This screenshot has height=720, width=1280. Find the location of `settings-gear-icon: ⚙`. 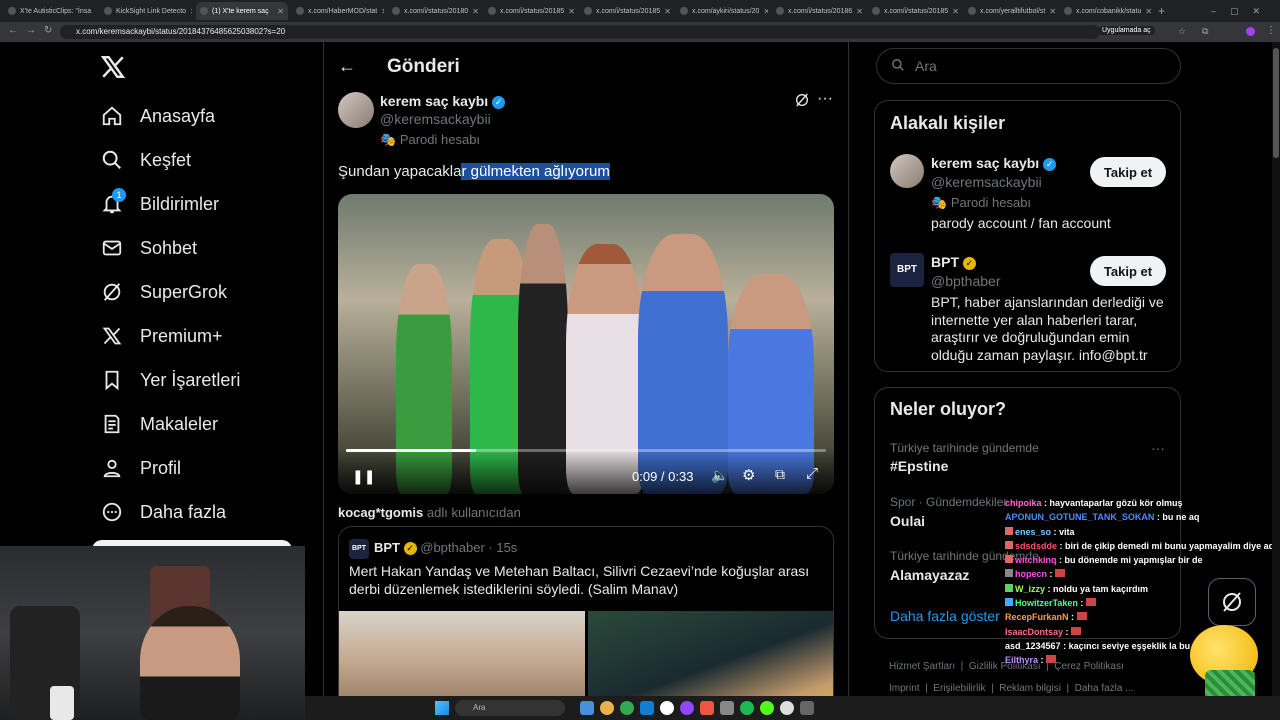

settings-gear-icon: ⚙ is located at coordinates (748, 475).